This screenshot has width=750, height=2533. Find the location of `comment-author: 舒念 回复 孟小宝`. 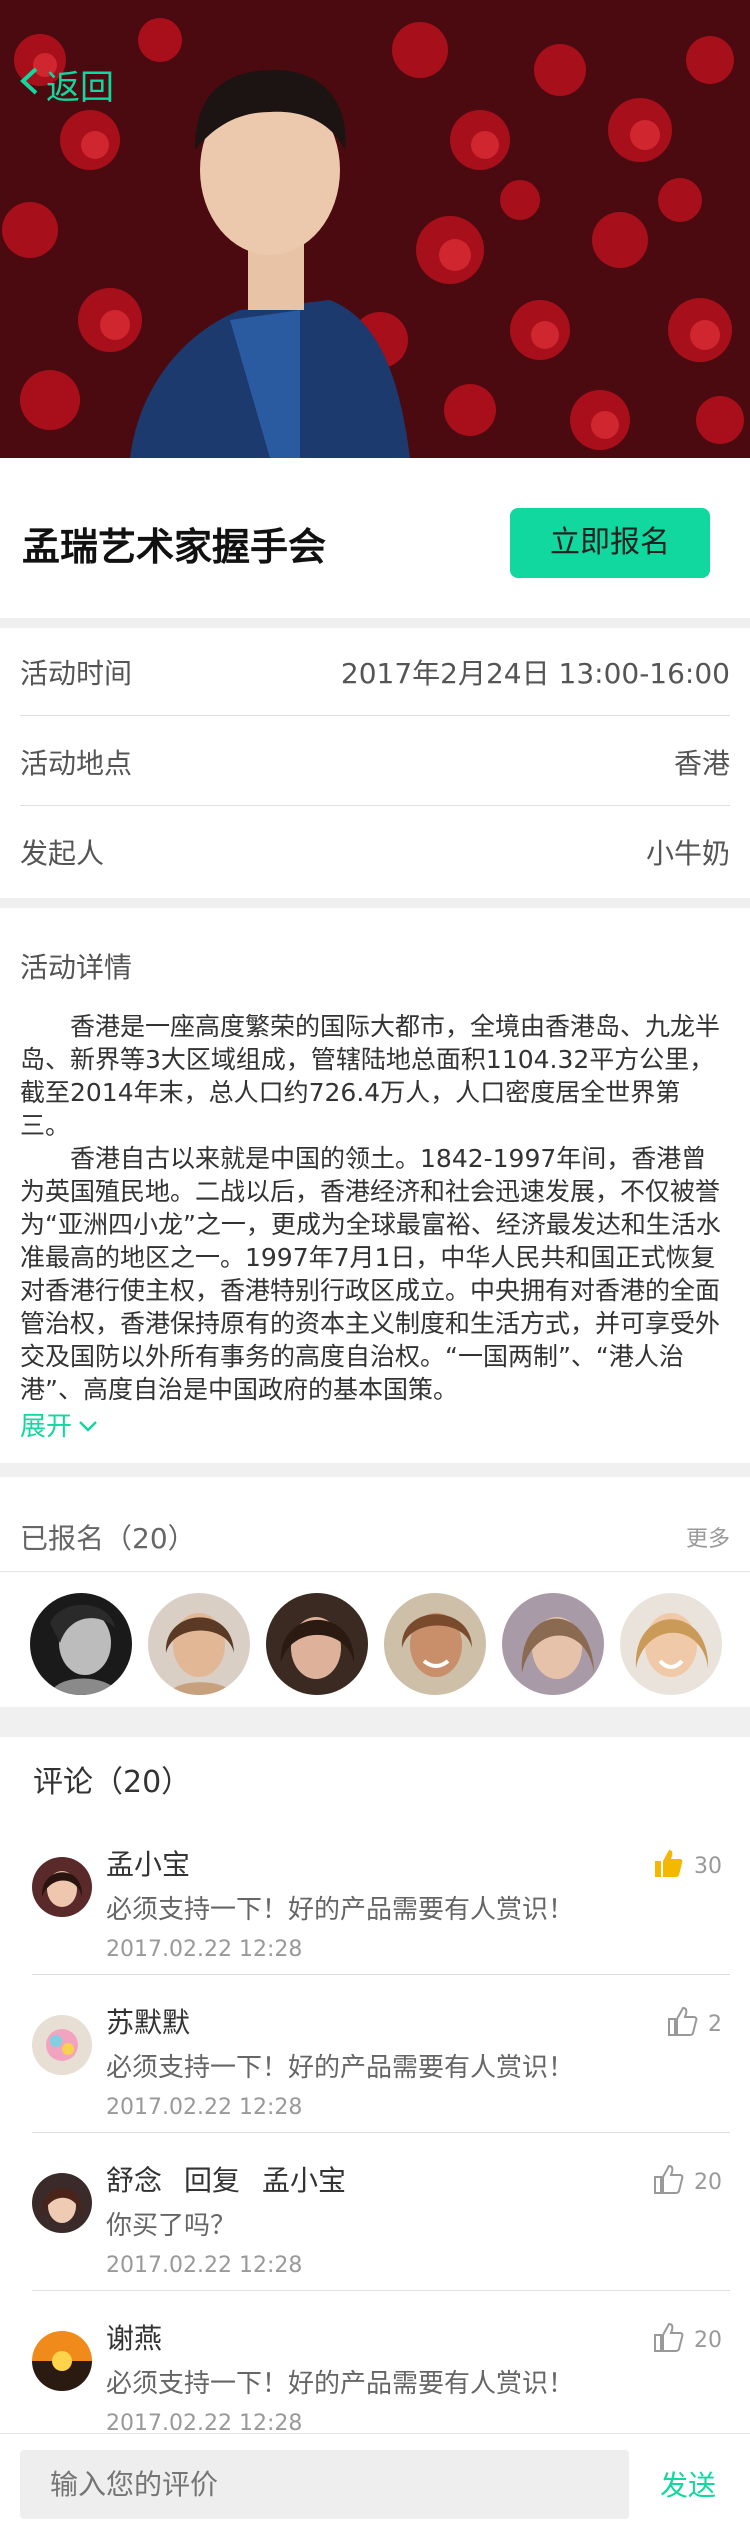

comment-author: 舒念 回复 孟小宝 is located at coordinates (226, 2179).